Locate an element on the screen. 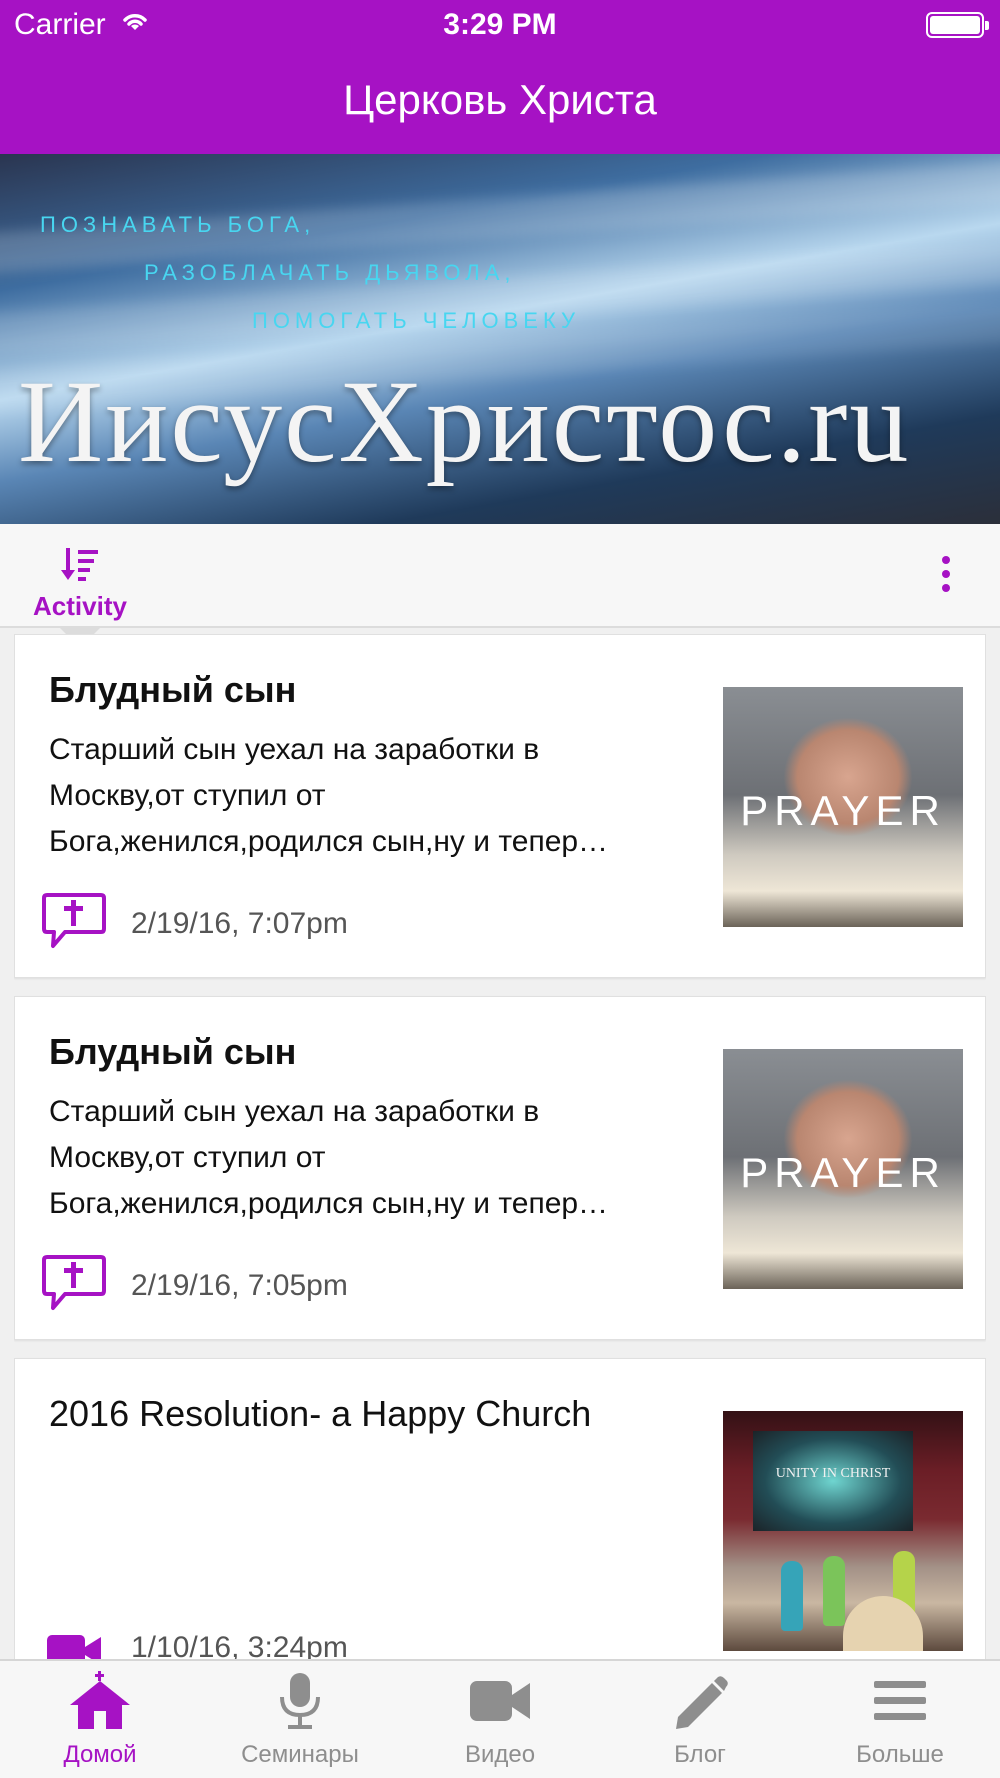 This screenshot has height=1778, width=1000. bottom-tab-bar: Домой Семинары Видео Блог Больше is located at coordinates (500, 1718).